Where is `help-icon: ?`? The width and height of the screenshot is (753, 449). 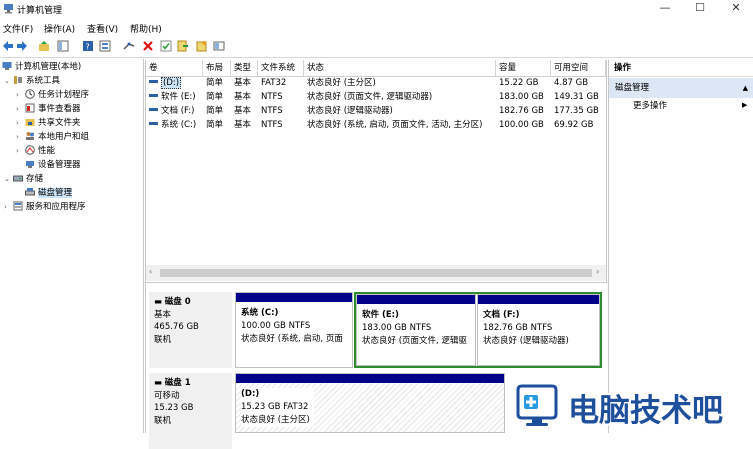
help-icon: ? is located at coordinates (88, 46).